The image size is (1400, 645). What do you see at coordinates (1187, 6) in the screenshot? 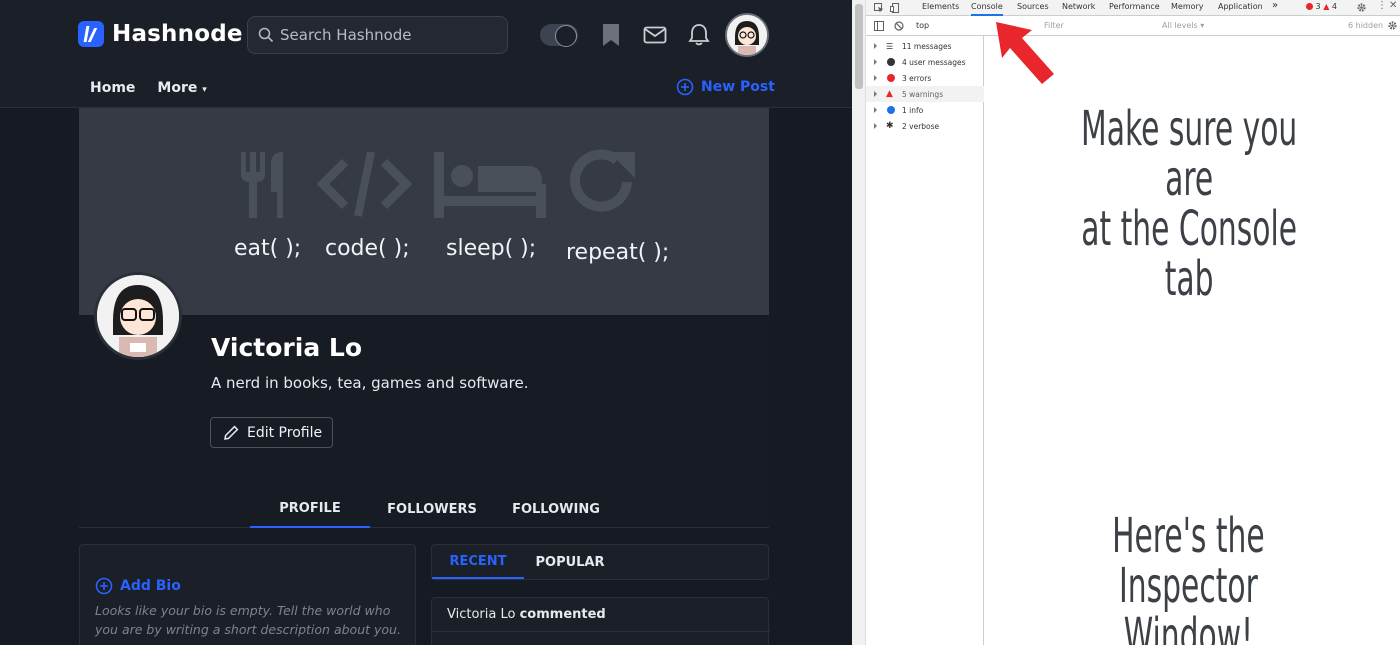
I see `tab-memory: Memory` at bounding box center [1187, 6].